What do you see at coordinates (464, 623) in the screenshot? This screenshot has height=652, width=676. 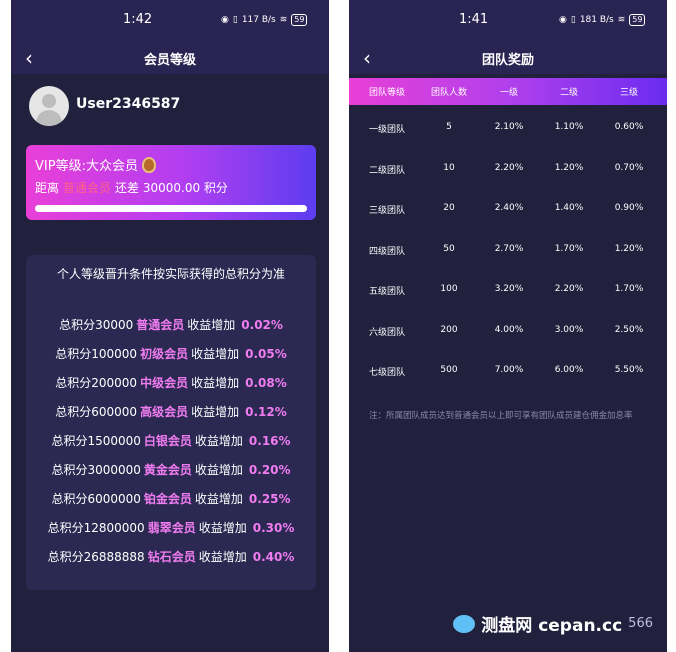 I see `watermark-logo-icon` at bounding box center [464, 623].